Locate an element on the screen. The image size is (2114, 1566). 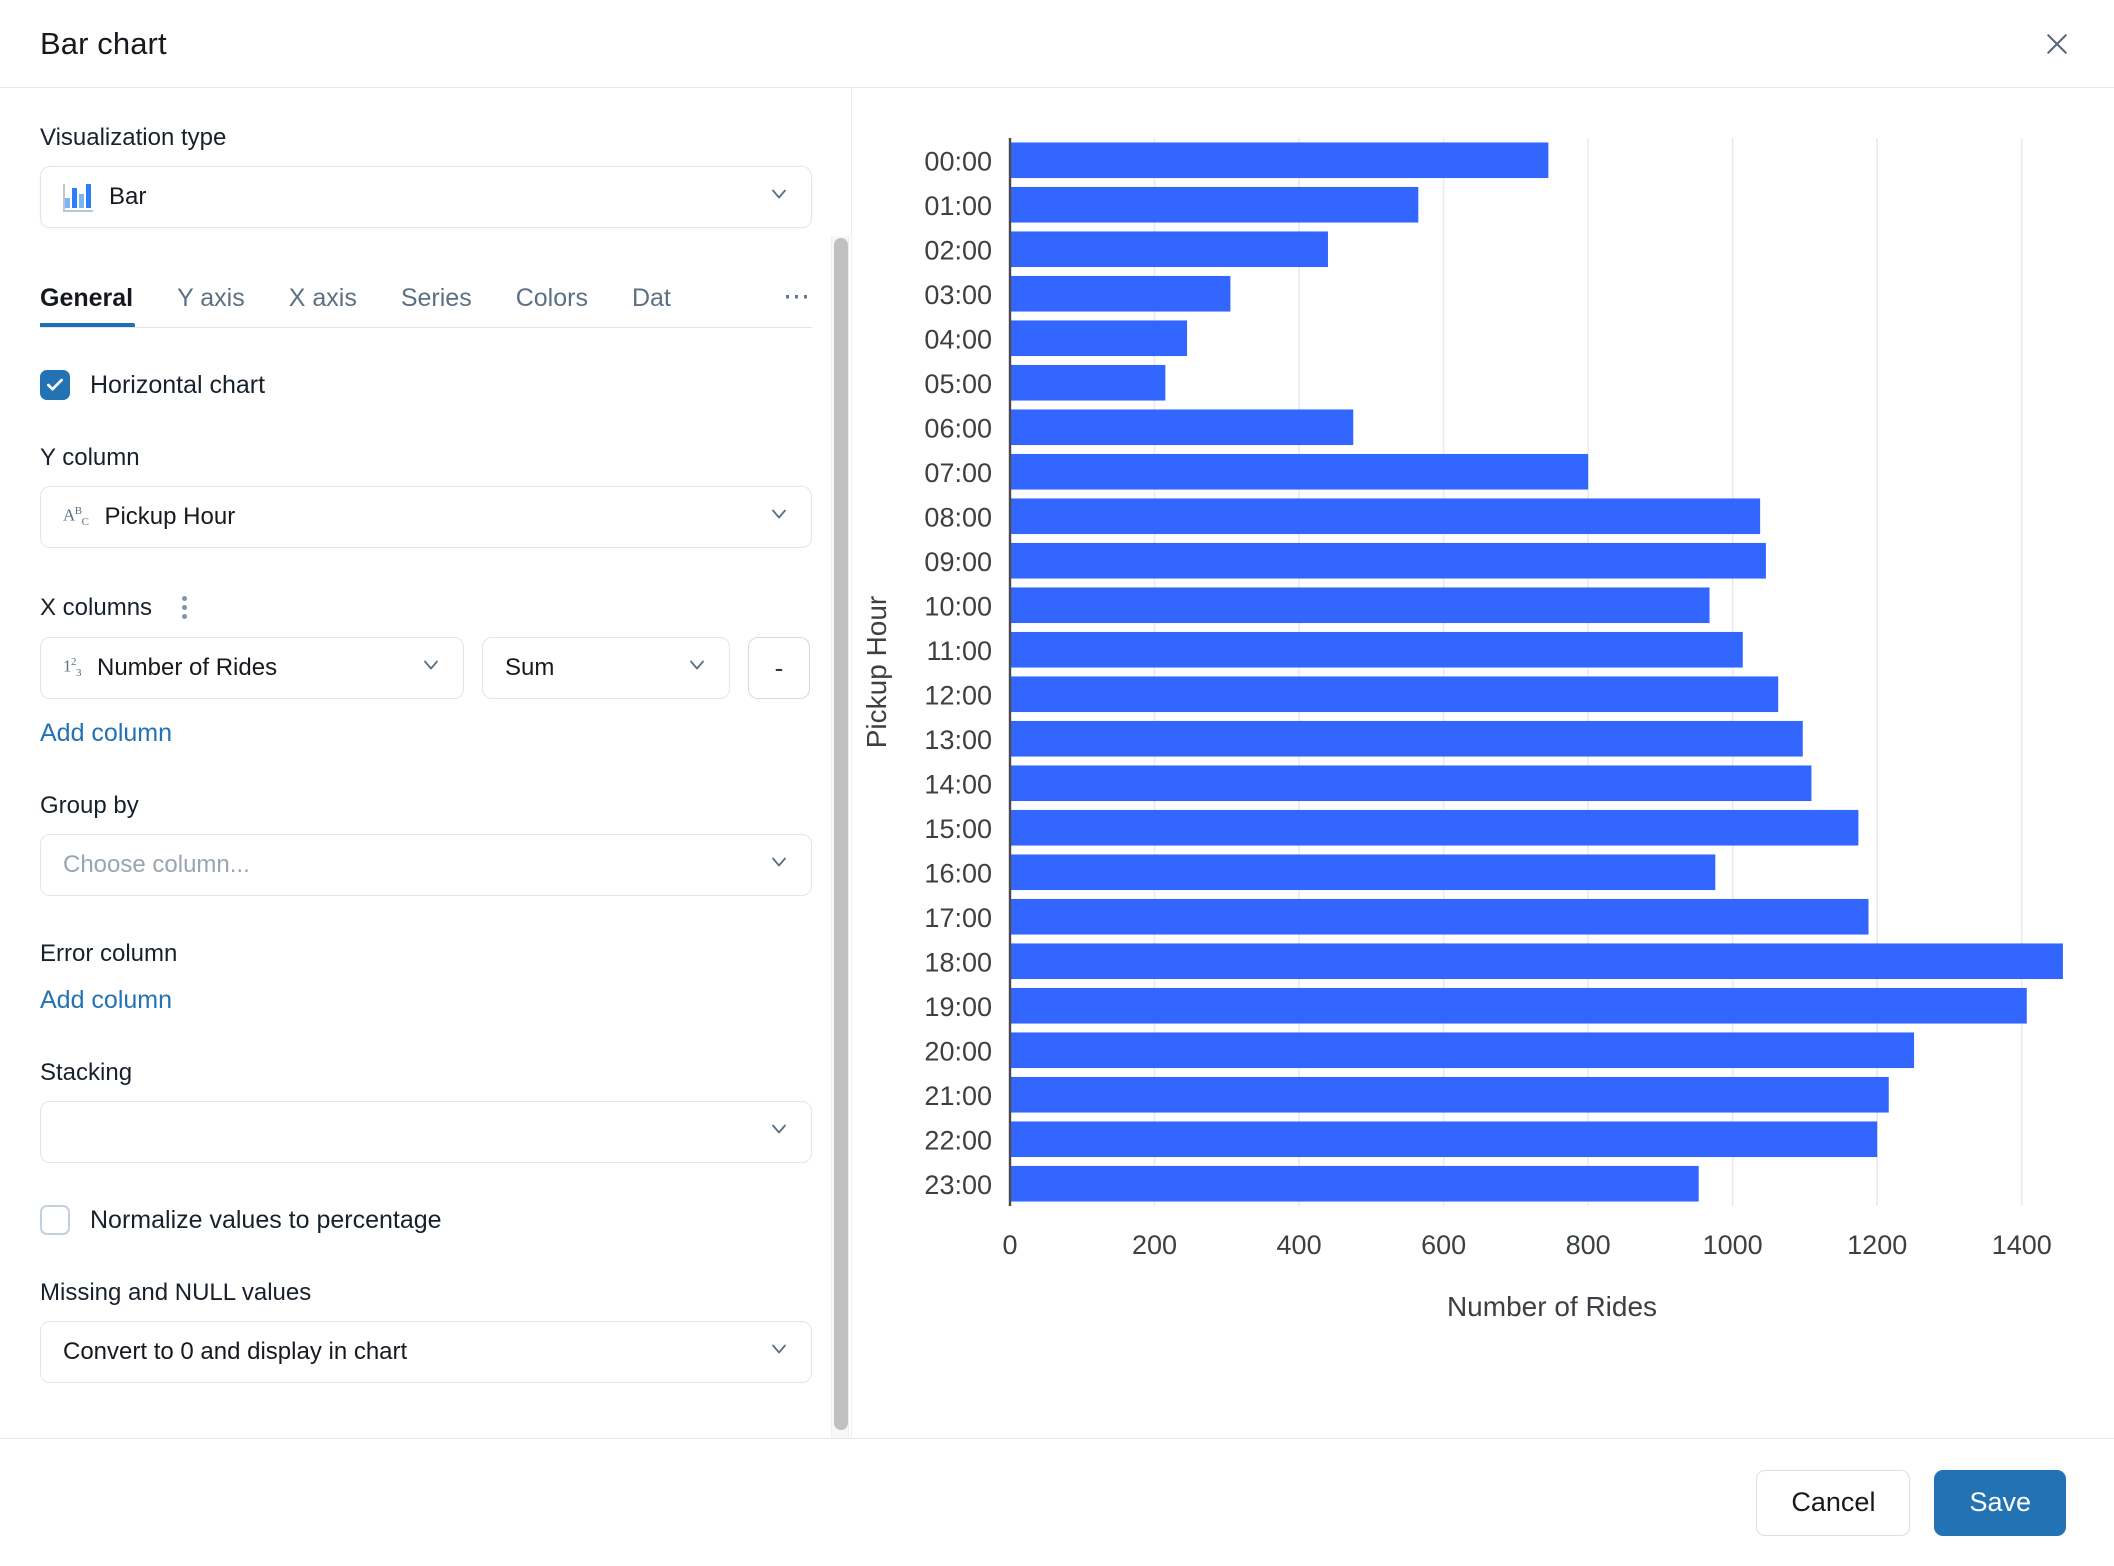
x-aggregation-value: Sum is located at coordinates (530, 667).